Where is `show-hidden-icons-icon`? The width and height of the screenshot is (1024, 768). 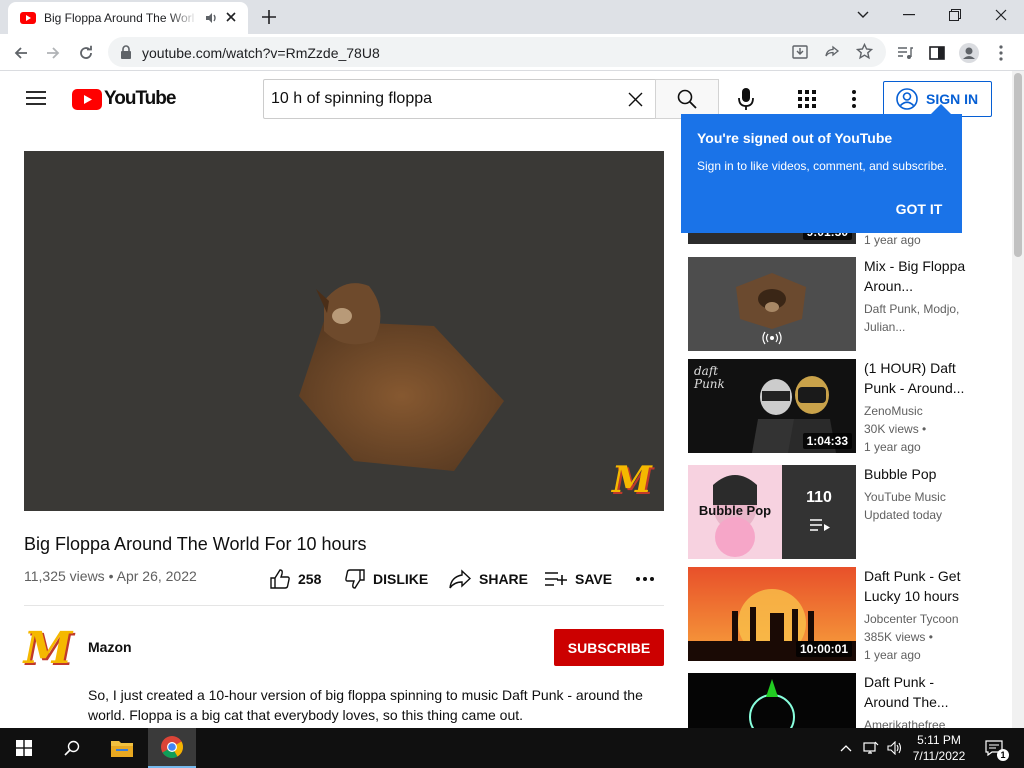
show-hidden-icons-icon is located at coordinates (846, 748).